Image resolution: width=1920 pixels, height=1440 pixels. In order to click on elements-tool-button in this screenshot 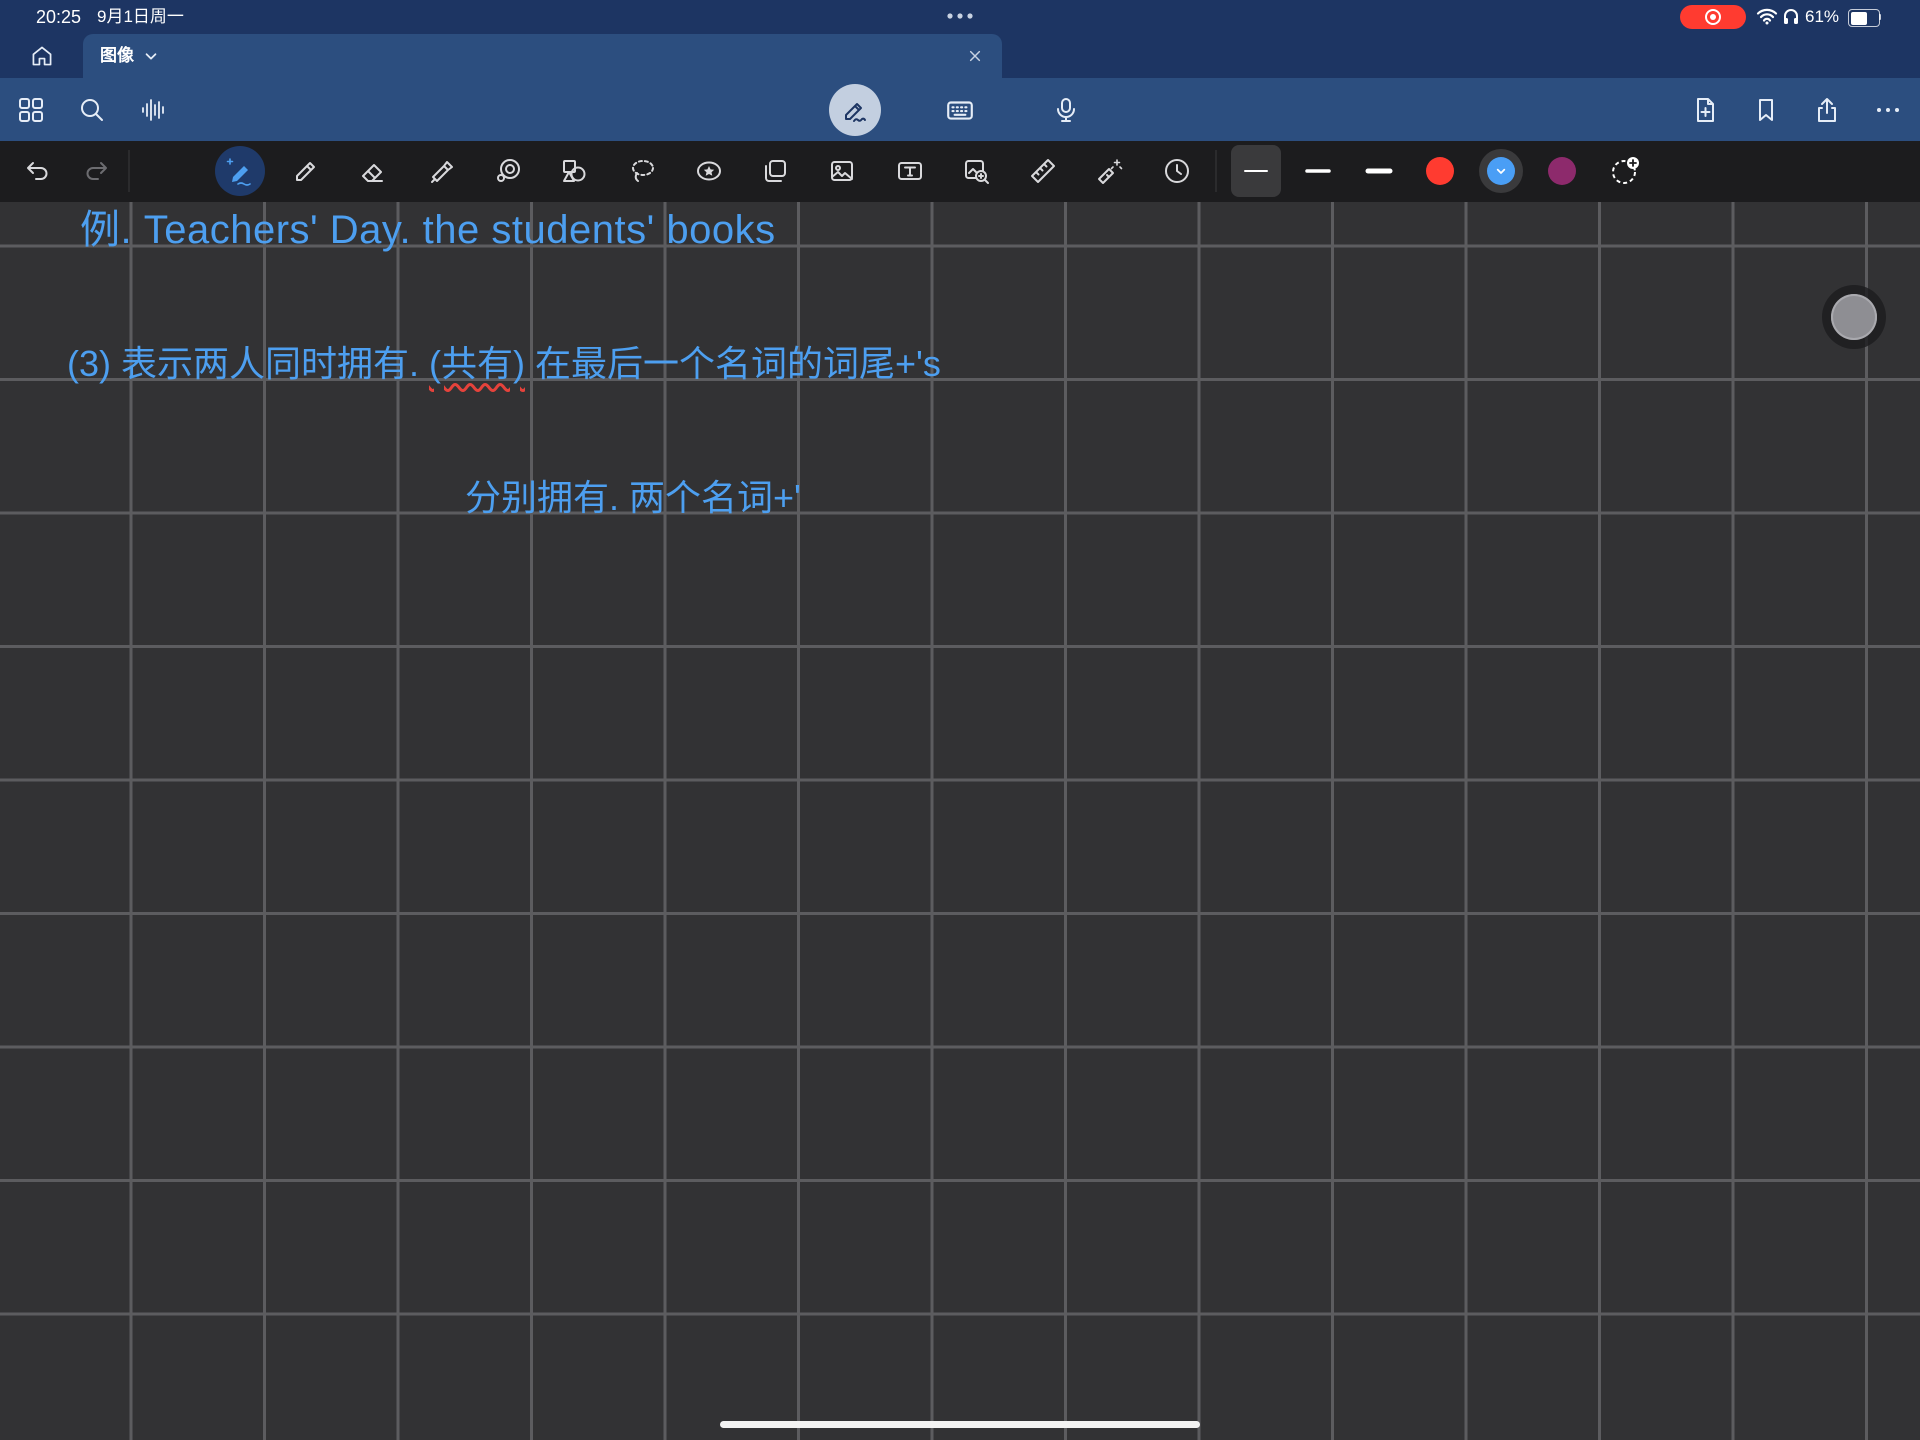, I will do `click(775, 171)`.